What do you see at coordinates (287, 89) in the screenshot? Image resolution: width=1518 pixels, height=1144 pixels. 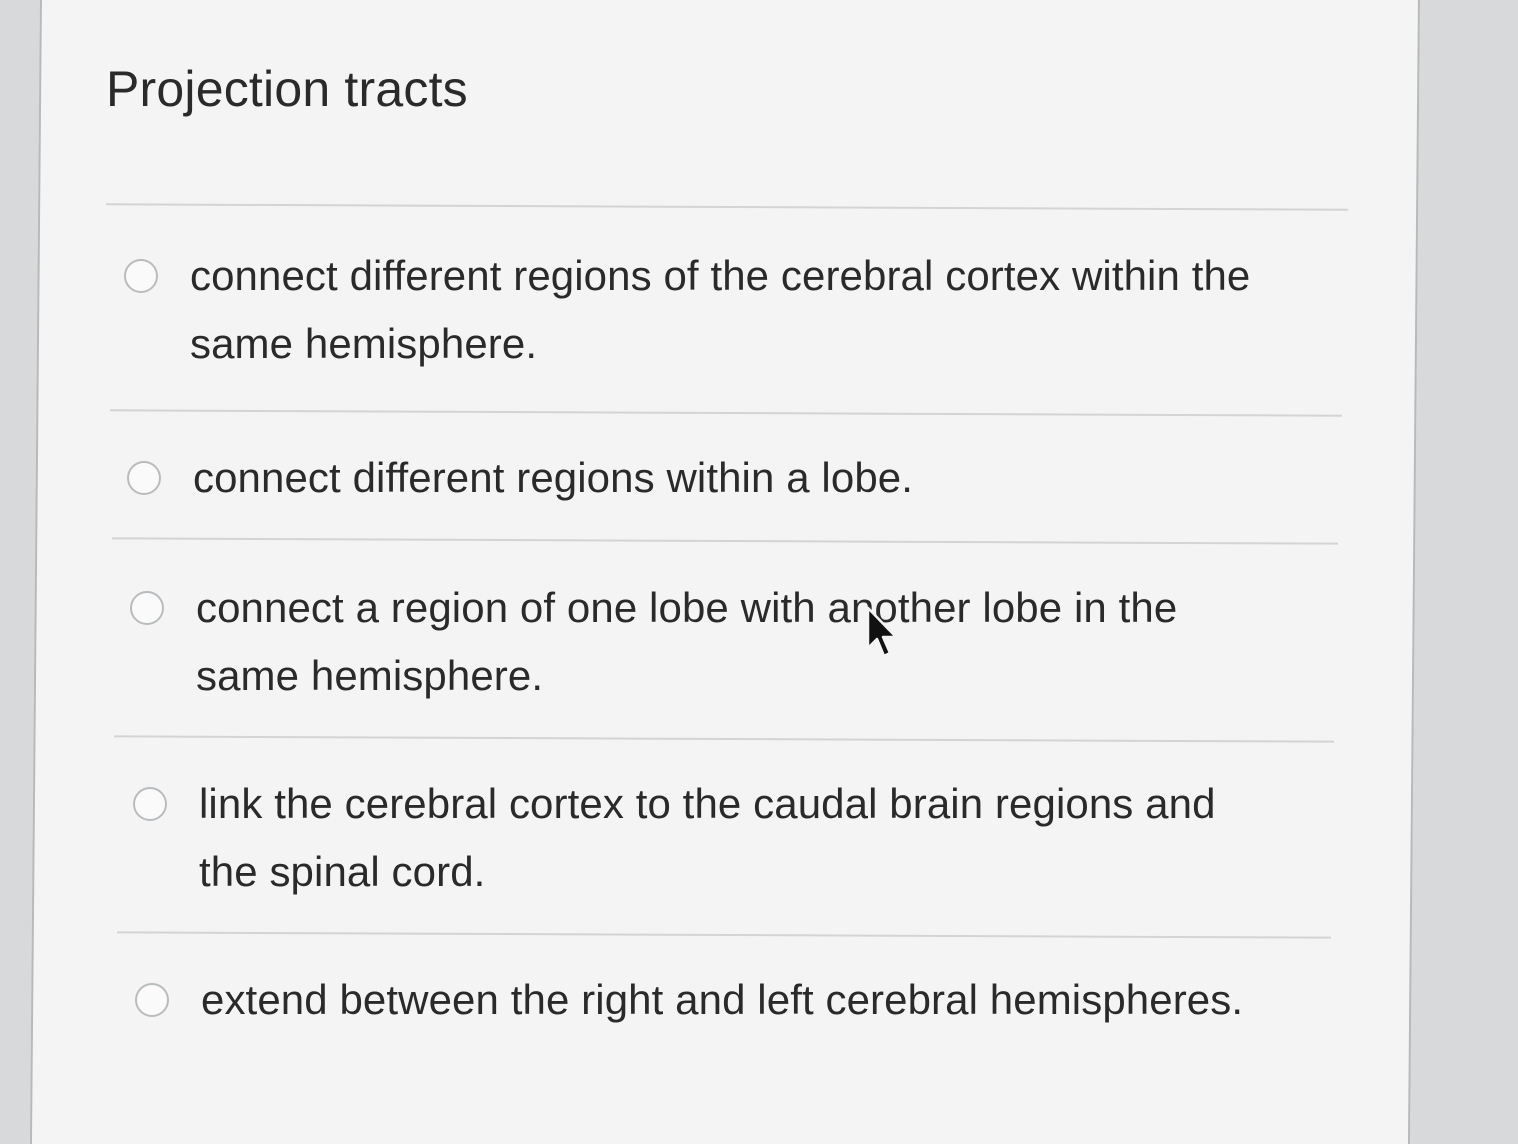 I see `question-title: Projection tracts` at bounding box center [287, 89].